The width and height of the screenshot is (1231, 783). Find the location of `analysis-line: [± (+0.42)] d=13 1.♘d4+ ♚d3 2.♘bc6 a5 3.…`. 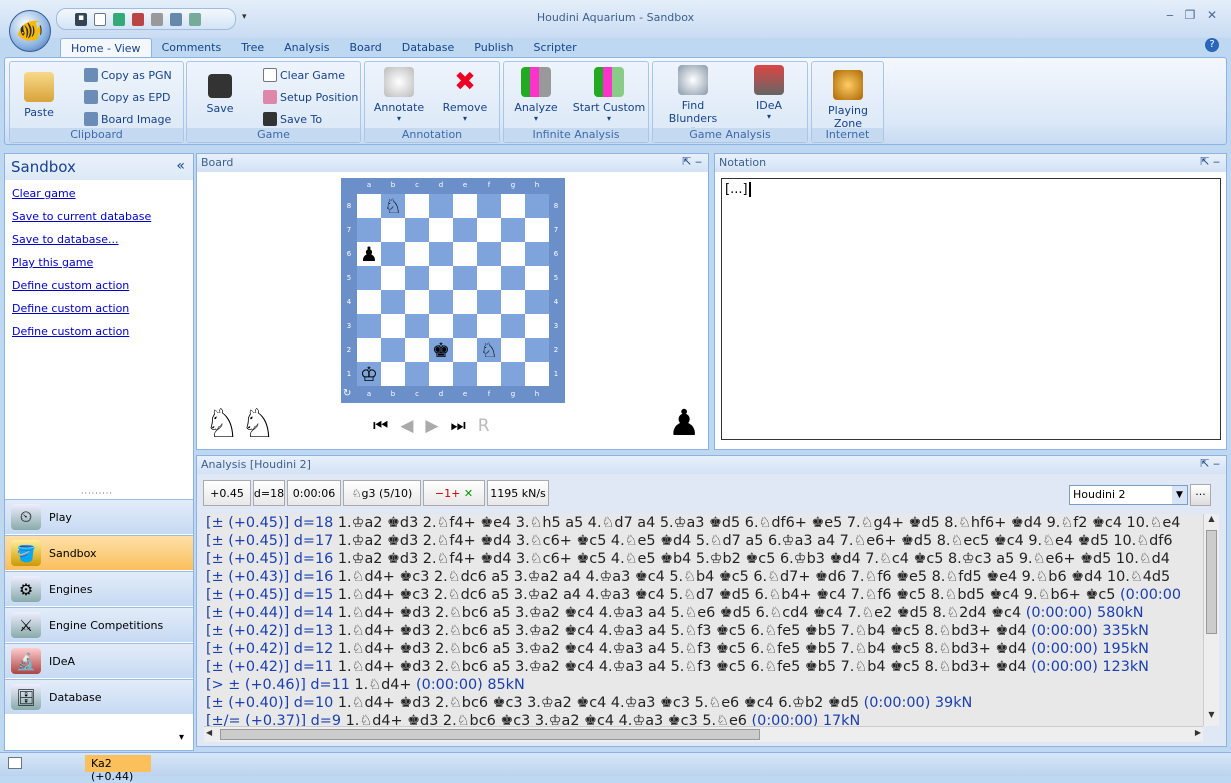

analysis-line: [± (+0.42)] d=13 1.♘d4+ ♚d3 2.♘bc6 a5 3.… is located at coordinates (703, 631).